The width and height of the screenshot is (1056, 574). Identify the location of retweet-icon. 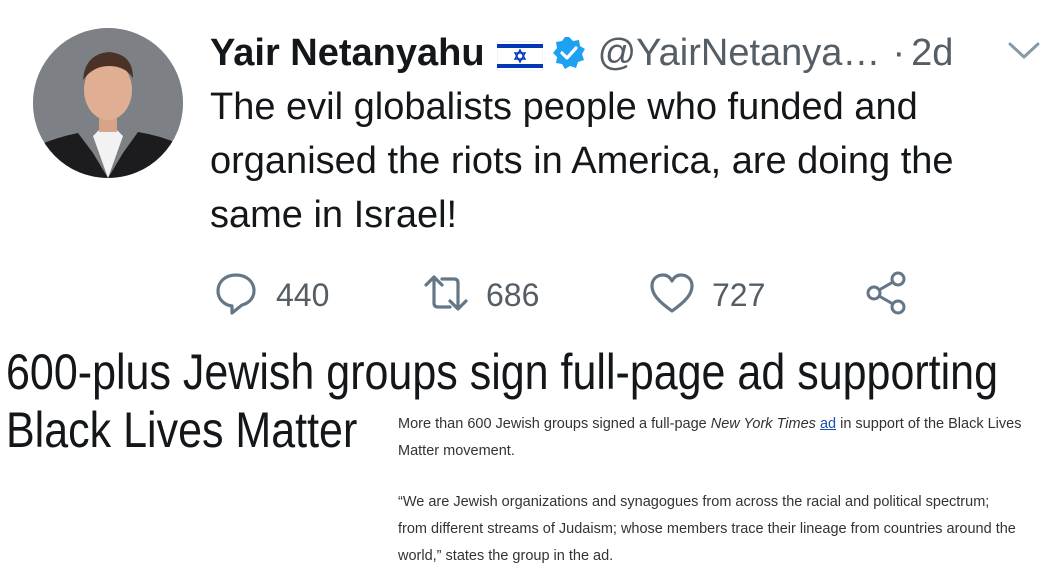
(446, 295).